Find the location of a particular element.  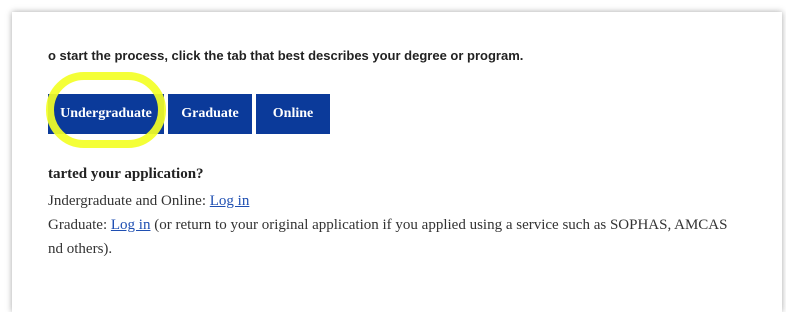

graduate-login-link: Log in is located at coordinates (131, 225).